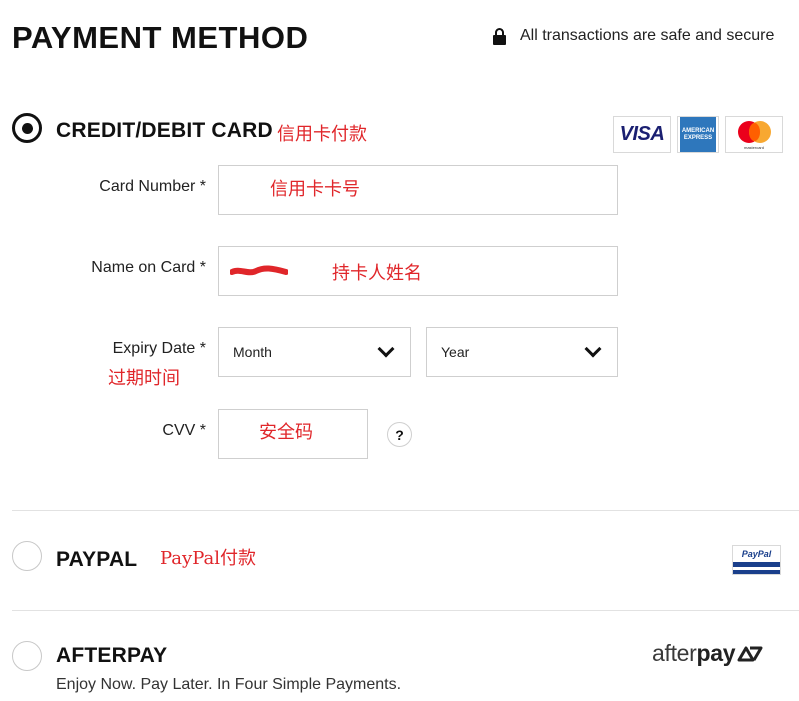 This screenshot has width=799, height=701. I want to click on paypal-label: PAYPAL, so click(96, 560).